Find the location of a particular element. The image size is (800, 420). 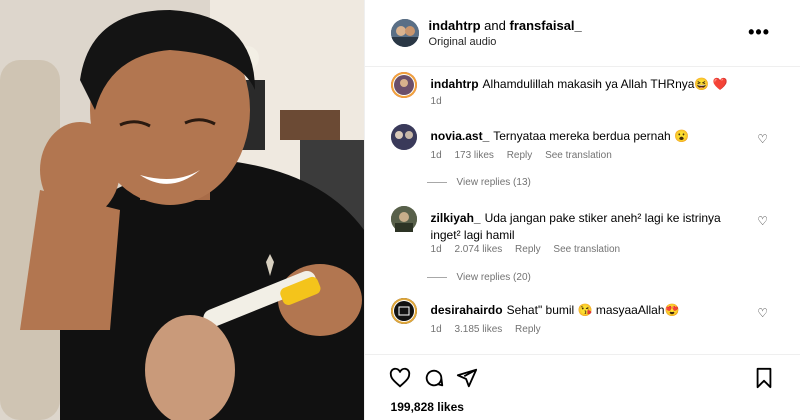

heart-icon-glyph is located at coordinates (399, 377).